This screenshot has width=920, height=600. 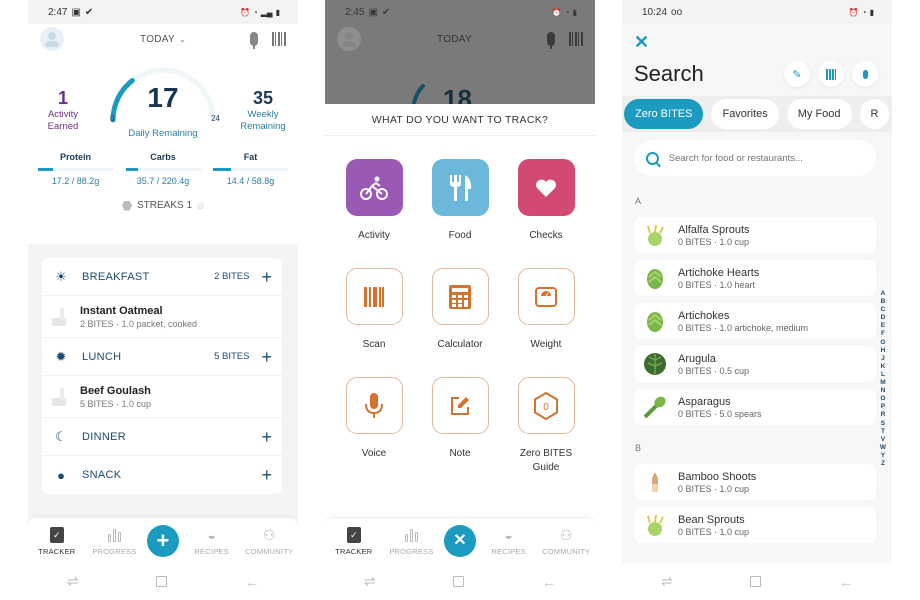 I want to click on option-label: Zero BITES Guide, so click(x=546, y=460).